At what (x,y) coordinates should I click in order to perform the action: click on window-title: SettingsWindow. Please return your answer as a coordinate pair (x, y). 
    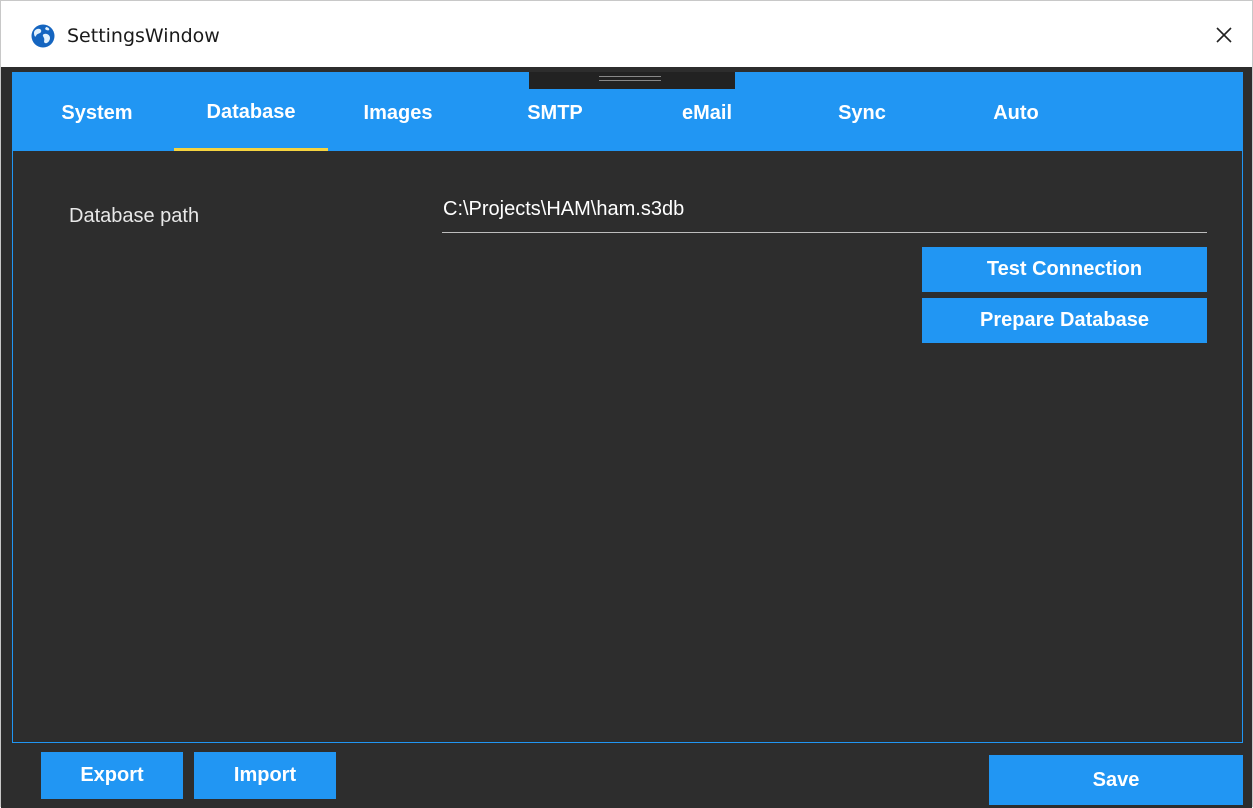
    Looking at the image, I should click on (143, 36).